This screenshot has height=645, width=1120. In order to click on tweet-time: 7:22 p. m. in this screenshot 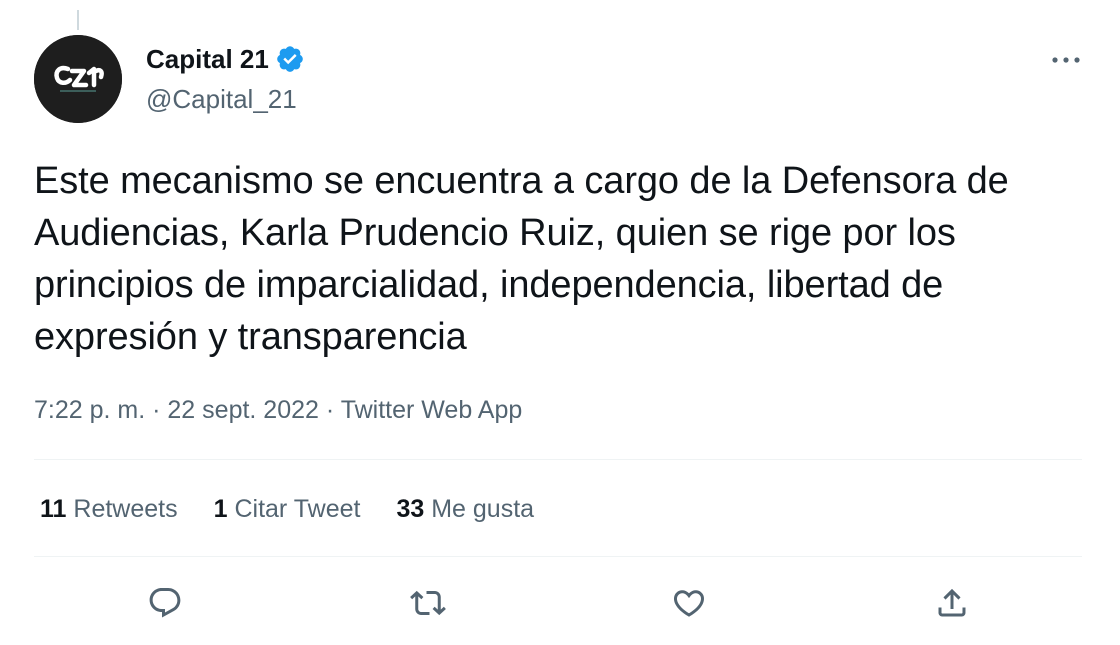, I will do `click(89, 410)`.